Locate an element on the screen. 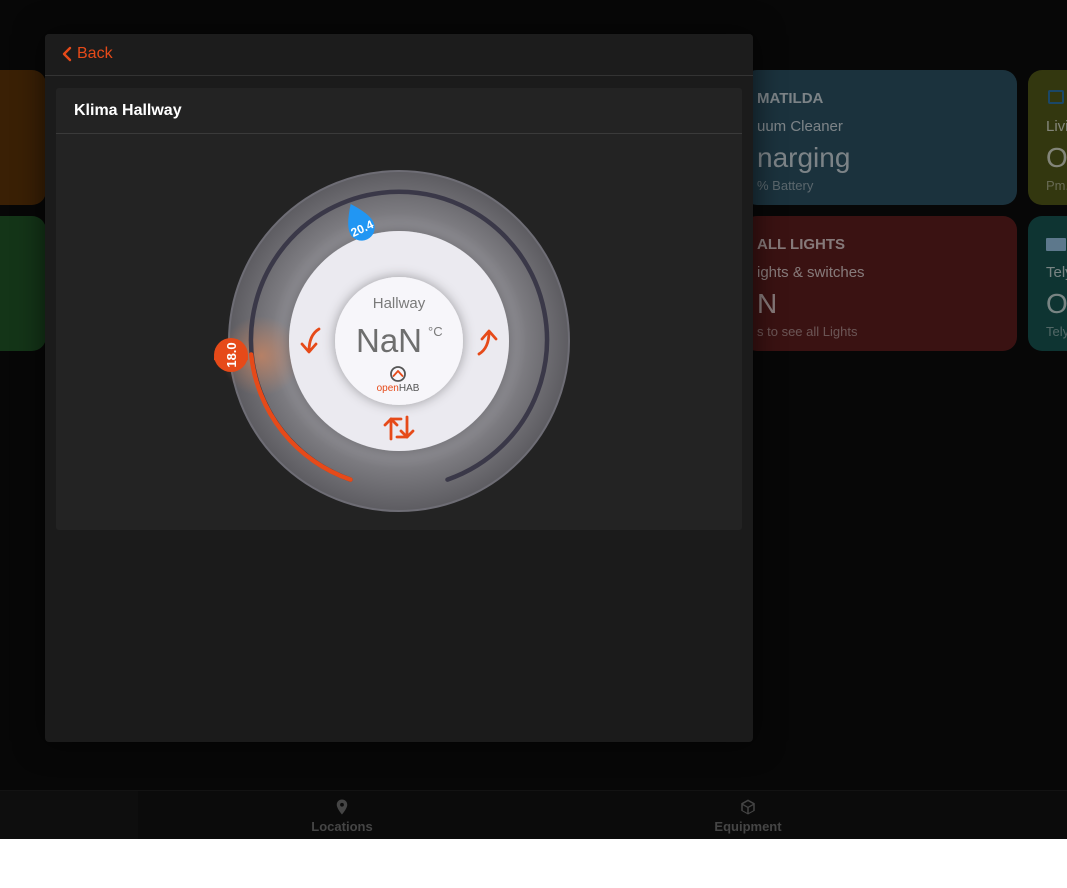  setpoint-value: 18.0 is located at coordinates (231, 354).